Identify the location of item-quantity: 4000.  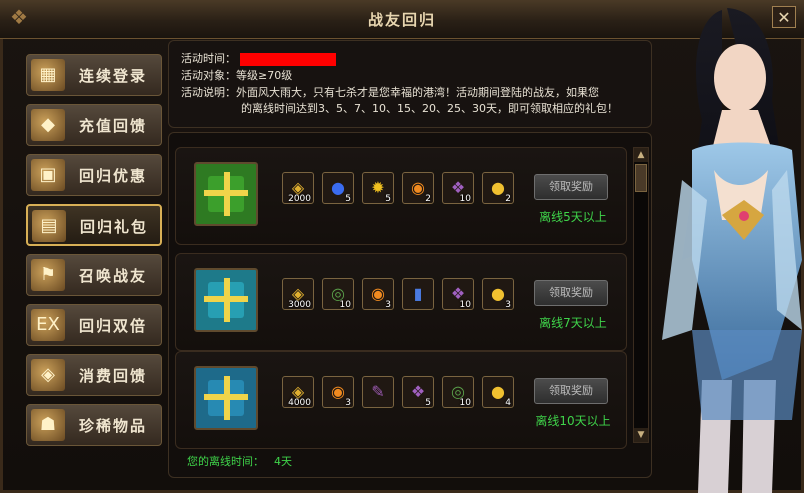
(299, 403).